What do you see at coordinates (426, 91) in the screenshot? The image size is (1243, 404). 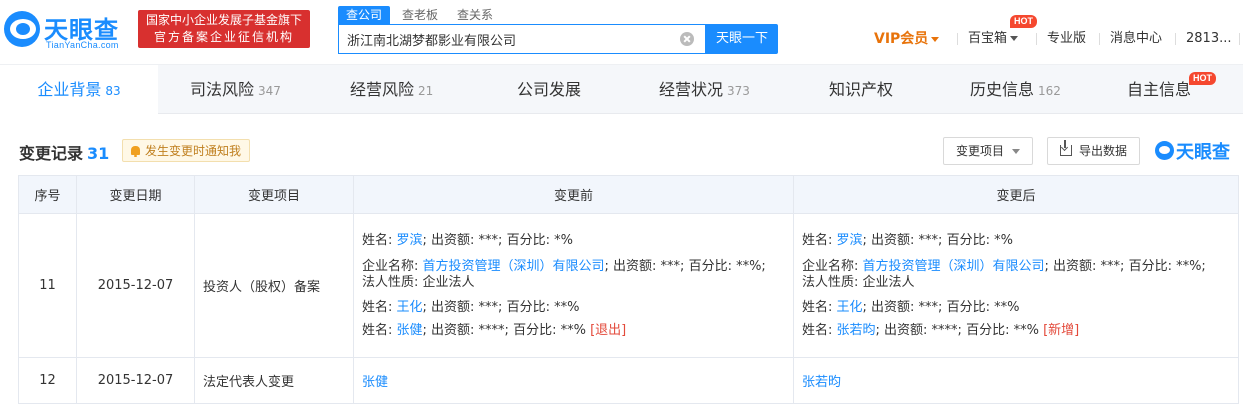 I see `tab-count: 21` at bounding box center [426, 91].